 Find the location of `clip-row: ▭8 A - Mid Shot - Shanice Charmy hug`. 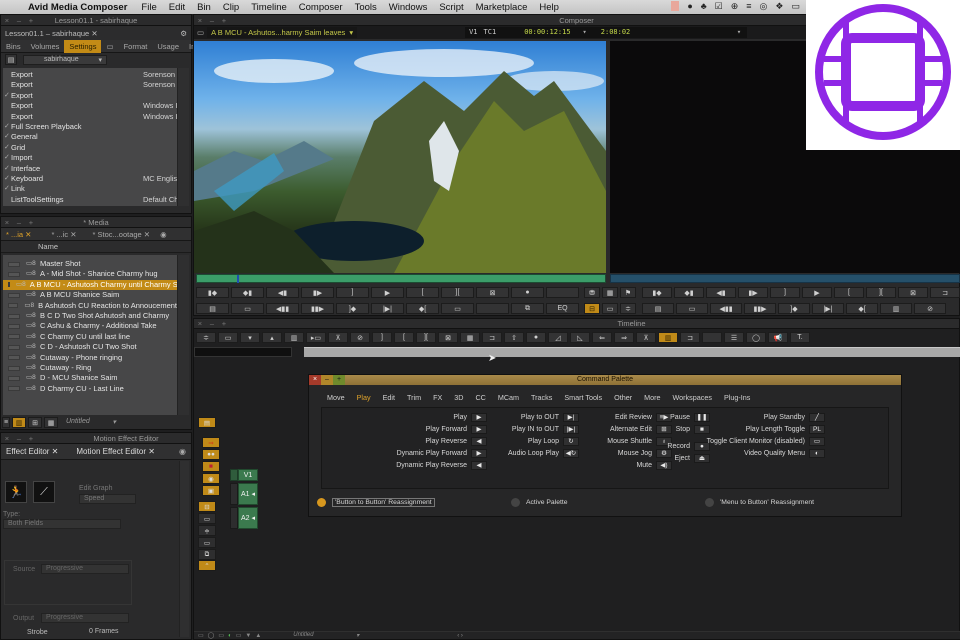

clip-row: ▭8 A - Mid Shot - Shanice Charmy hug is located at coordinates (90, 274).